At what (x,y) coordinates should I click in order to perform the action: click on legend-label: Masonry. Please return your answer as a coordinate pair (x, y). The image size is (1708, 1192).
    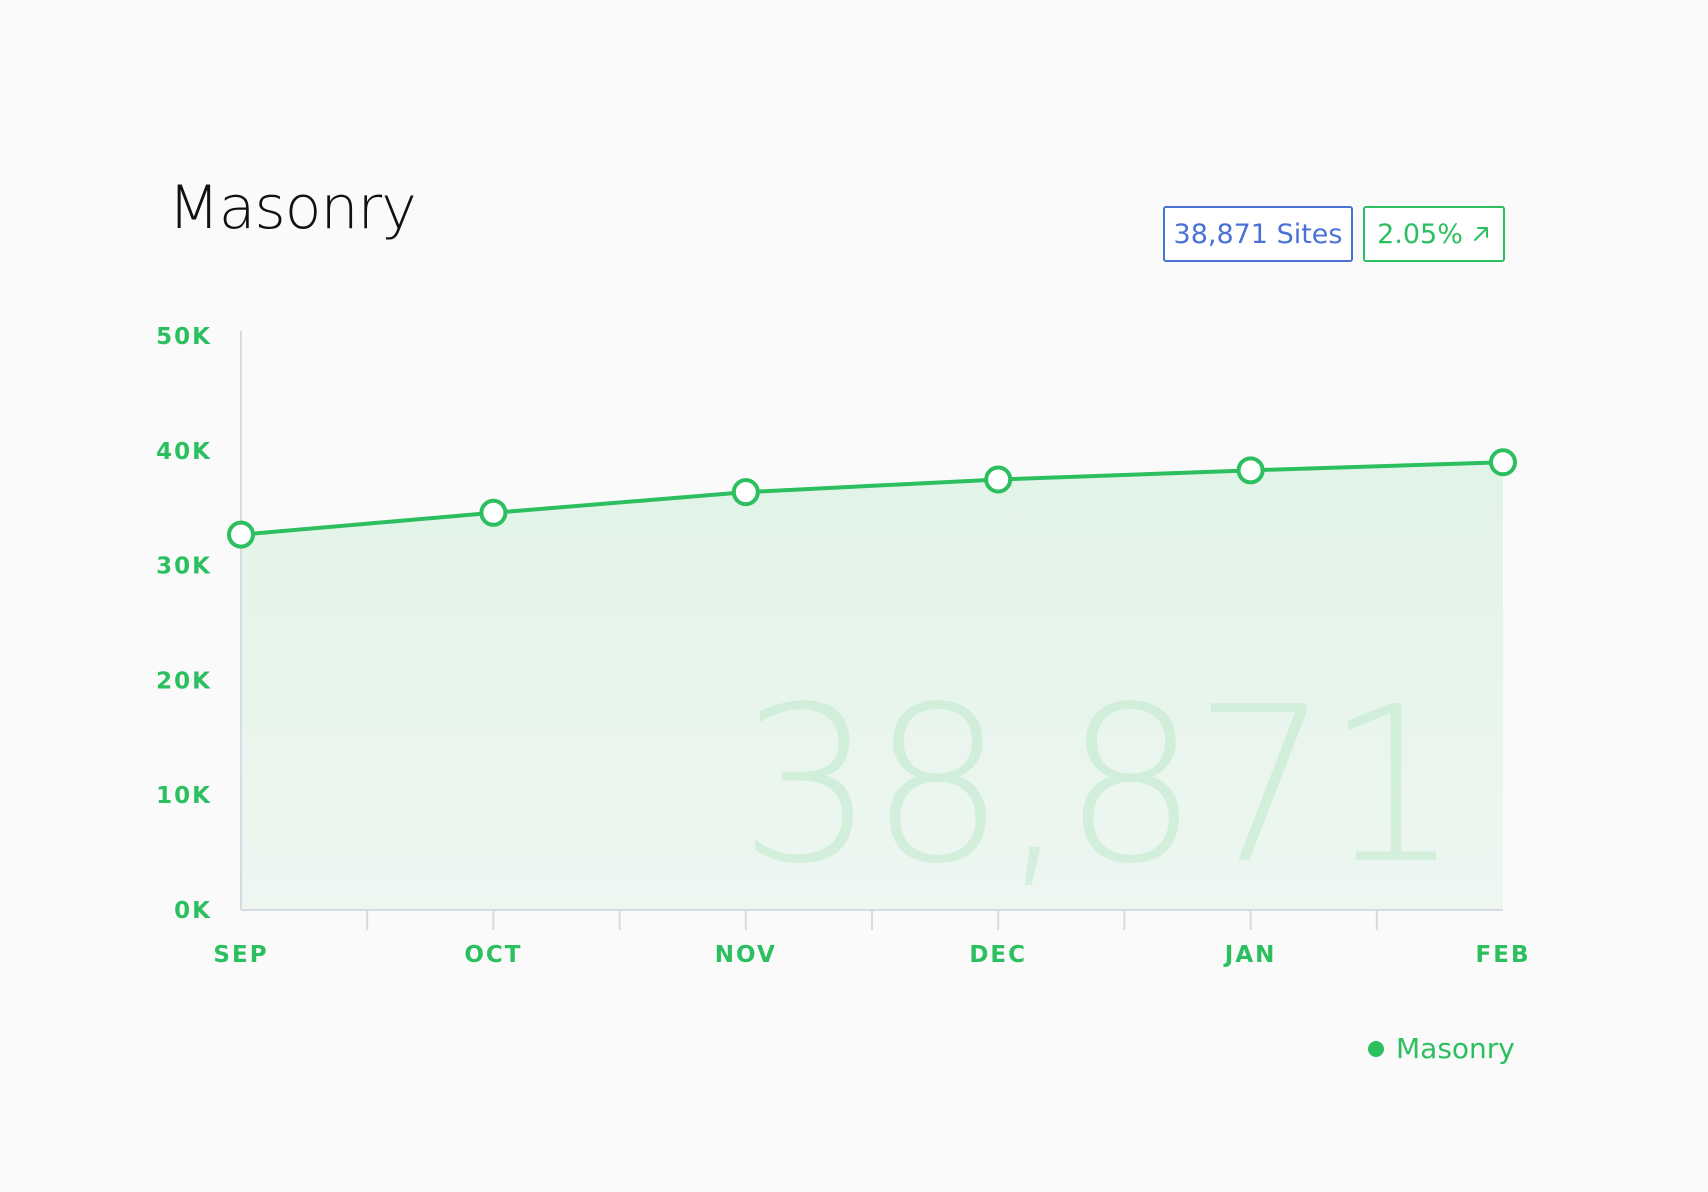
    Looking at the image, I should click on (1455, 1048).